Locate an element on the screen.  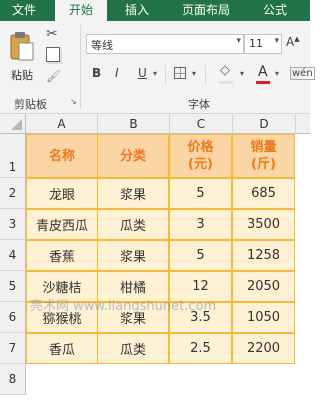
italic-button: I is located at coordinates (117, 73).